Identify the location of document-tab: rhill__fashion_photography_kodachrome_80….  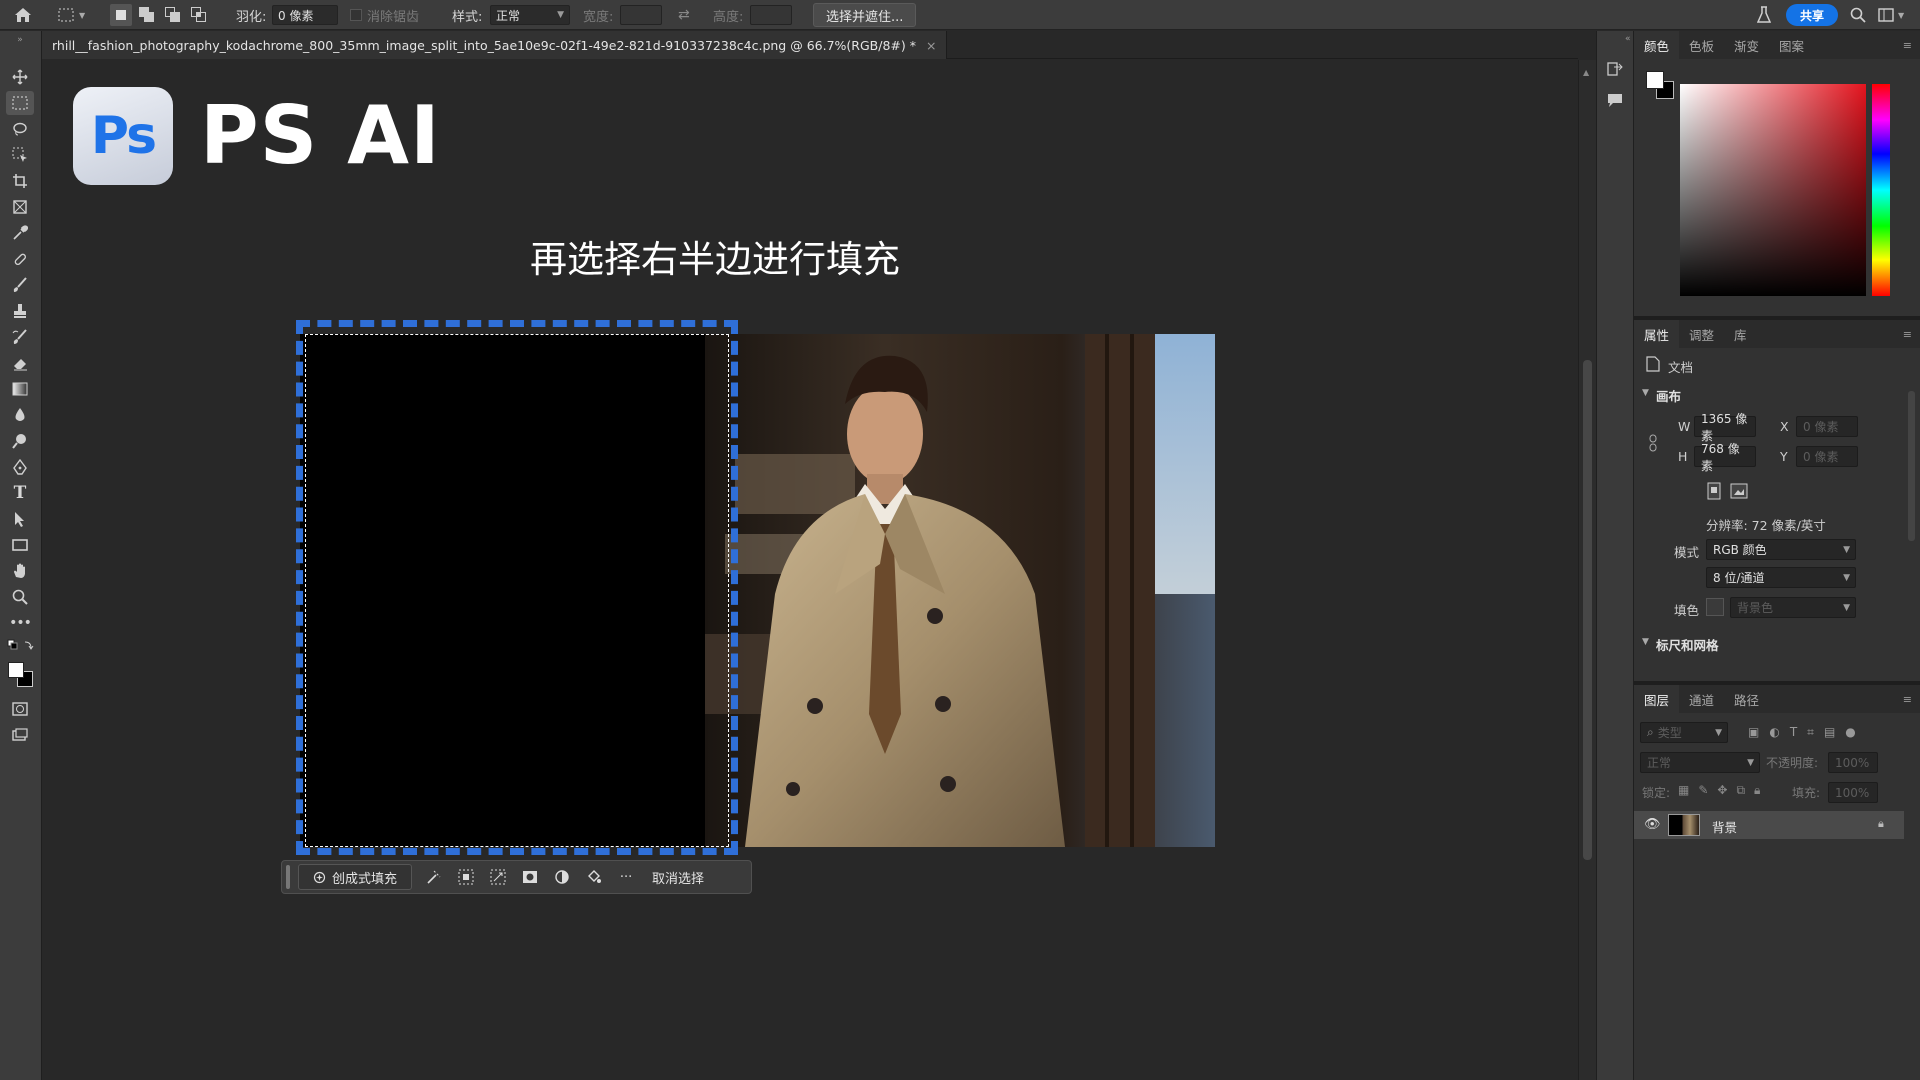
(495, 45).